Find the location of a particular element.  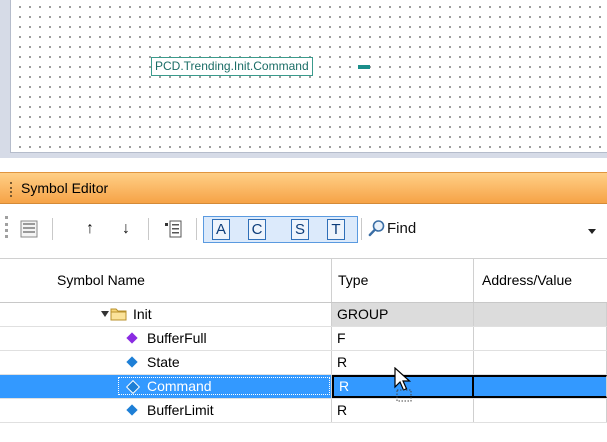

toolbar-grip-icon is located at coordinates (6, 227).